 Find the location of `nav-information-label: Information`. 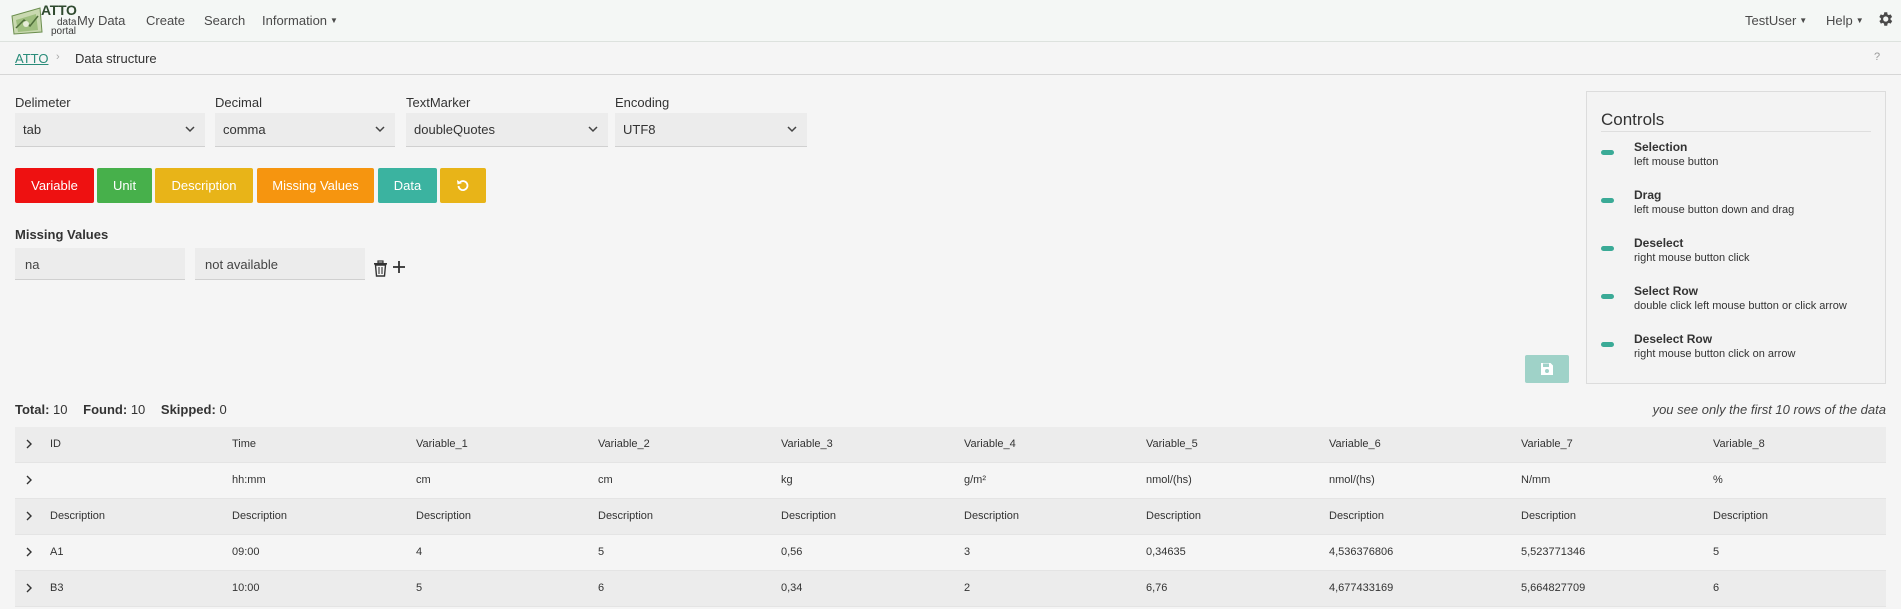

nav-information-label: Information is located at coordinates (295, 20).